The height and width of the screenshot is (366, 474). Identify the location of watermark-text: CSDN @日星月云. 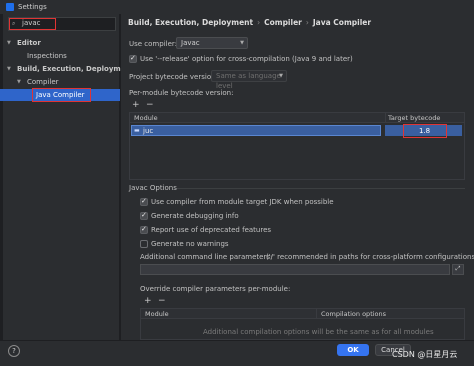
(425, 354).